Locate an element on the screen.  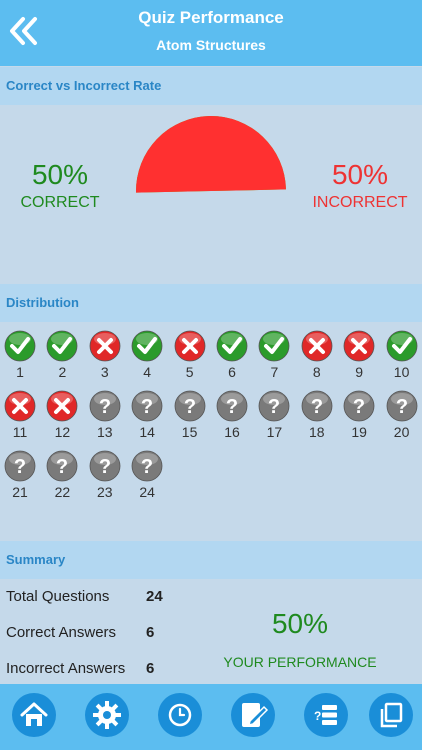
question-cell: ? 13 is located at coordinates (105, 418).